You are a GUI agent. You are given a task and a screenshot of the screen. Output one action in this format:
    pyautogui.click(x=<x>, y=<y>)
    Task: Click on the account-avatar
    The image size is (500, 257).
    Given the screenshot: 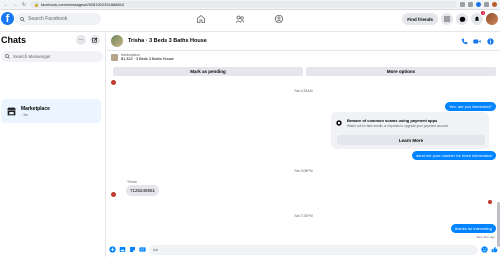 What is the action you would take?
    pyautogui.click(x=492, y=19)
    